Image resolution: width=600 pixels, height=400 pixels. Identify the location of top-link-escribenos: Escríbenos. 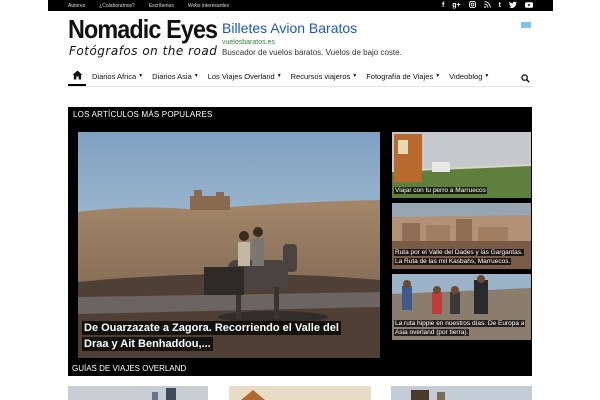
(161, 6).